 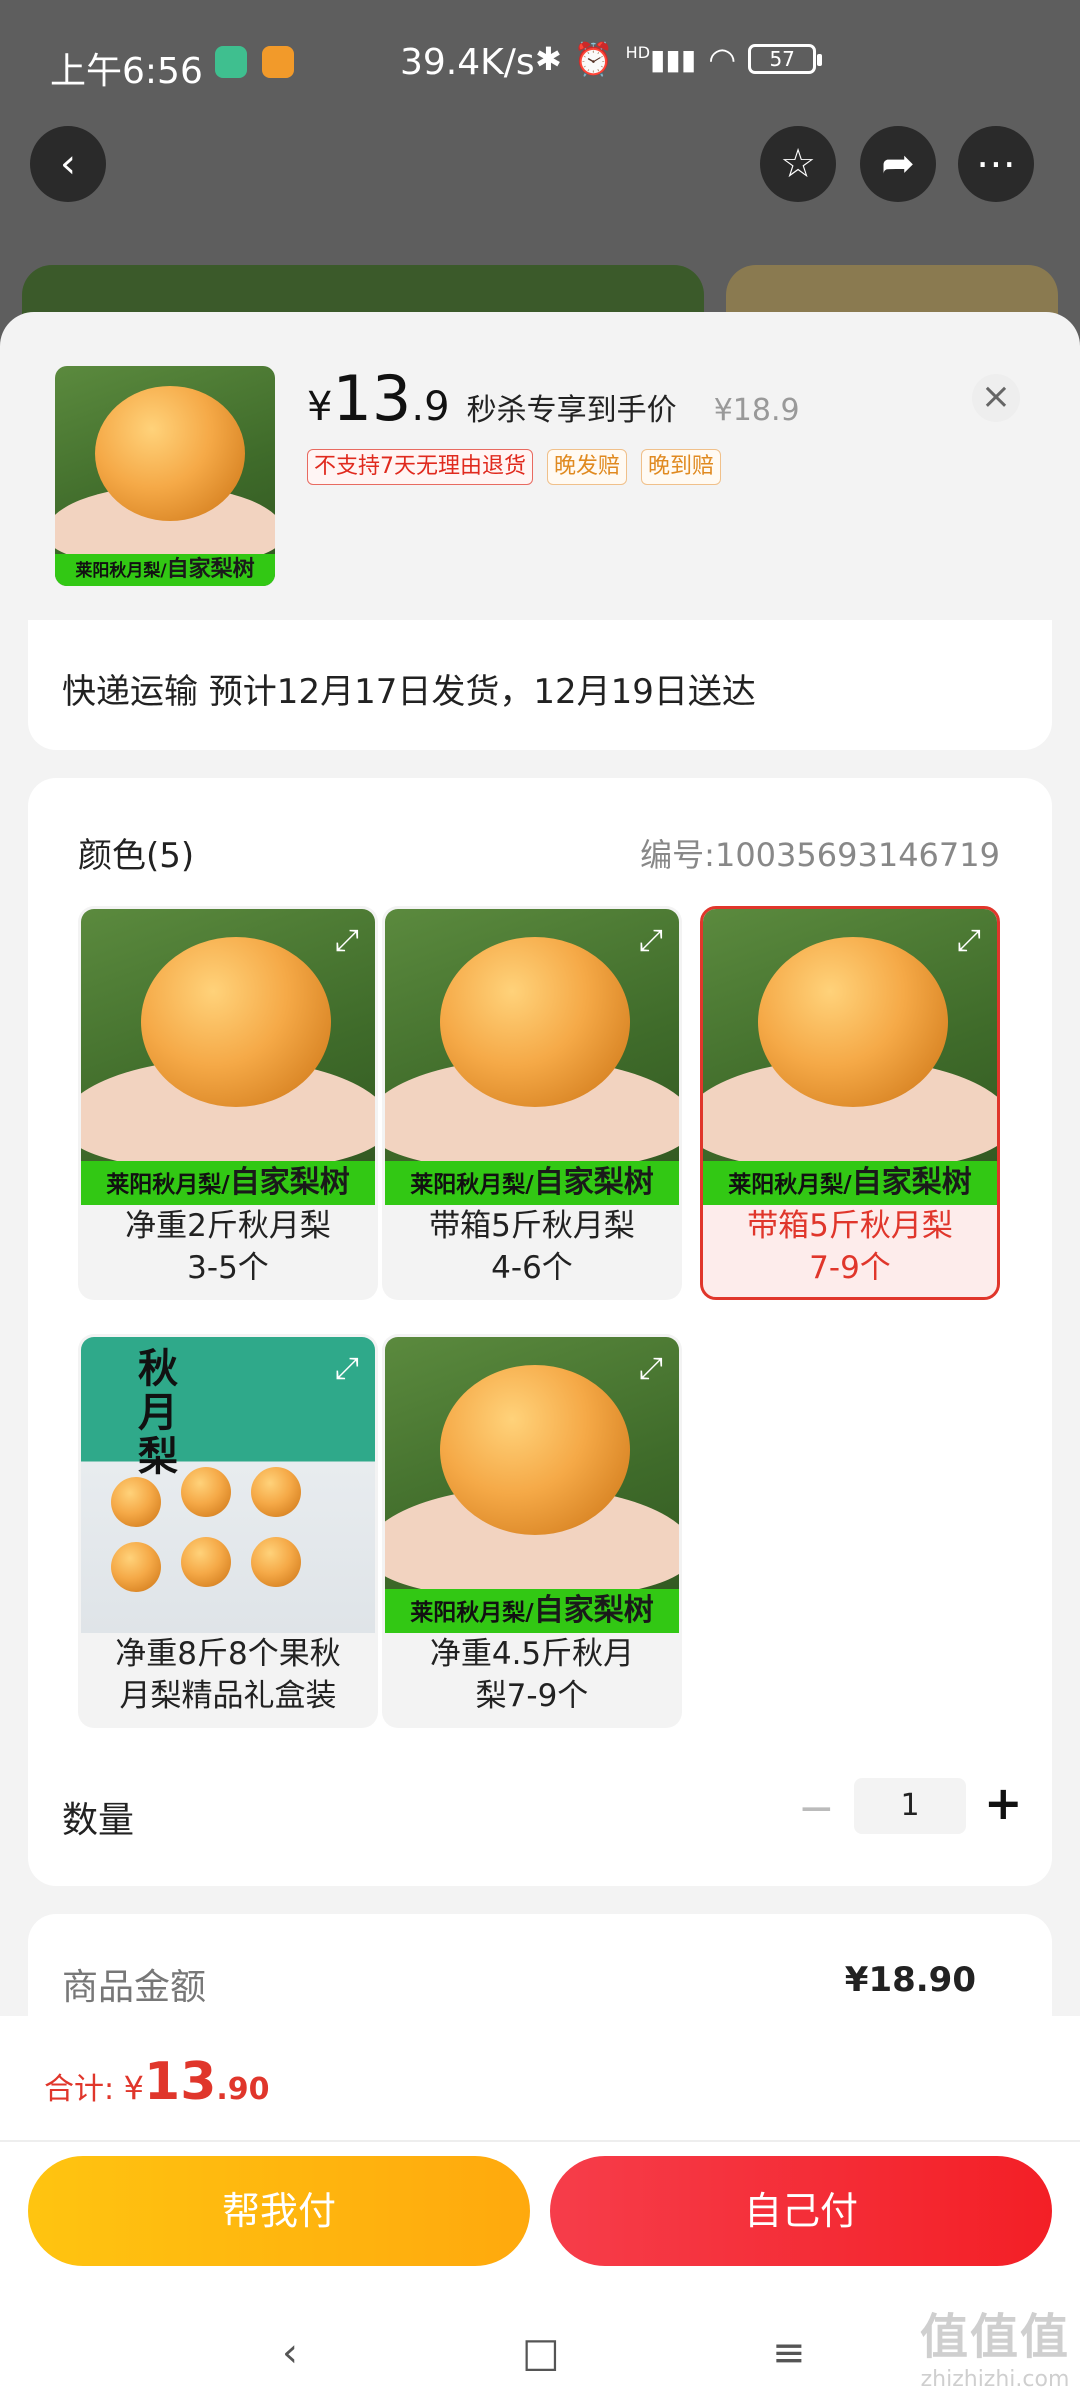 I want to click on watermark: 值值值 zhizhizhi.com, so click(x=995, y=2344).